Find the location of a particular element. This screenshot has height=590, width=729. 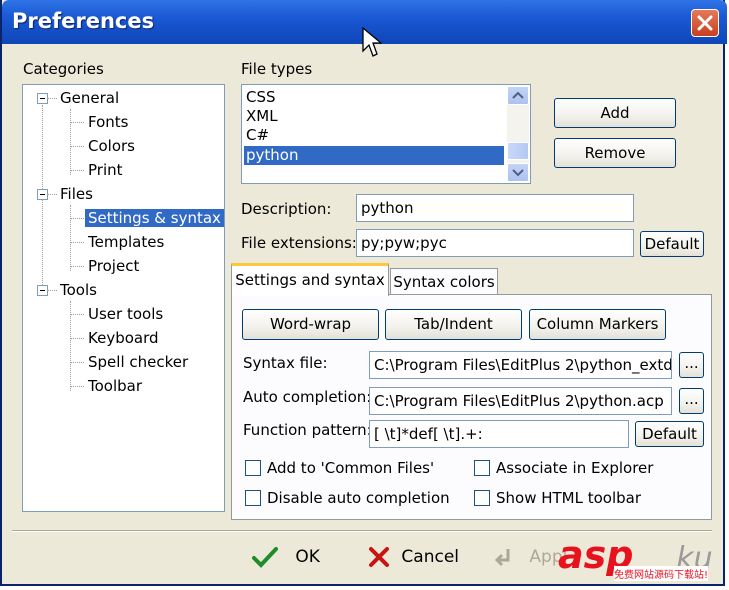

chevron-up-icon is located at coordinates (518, 95).